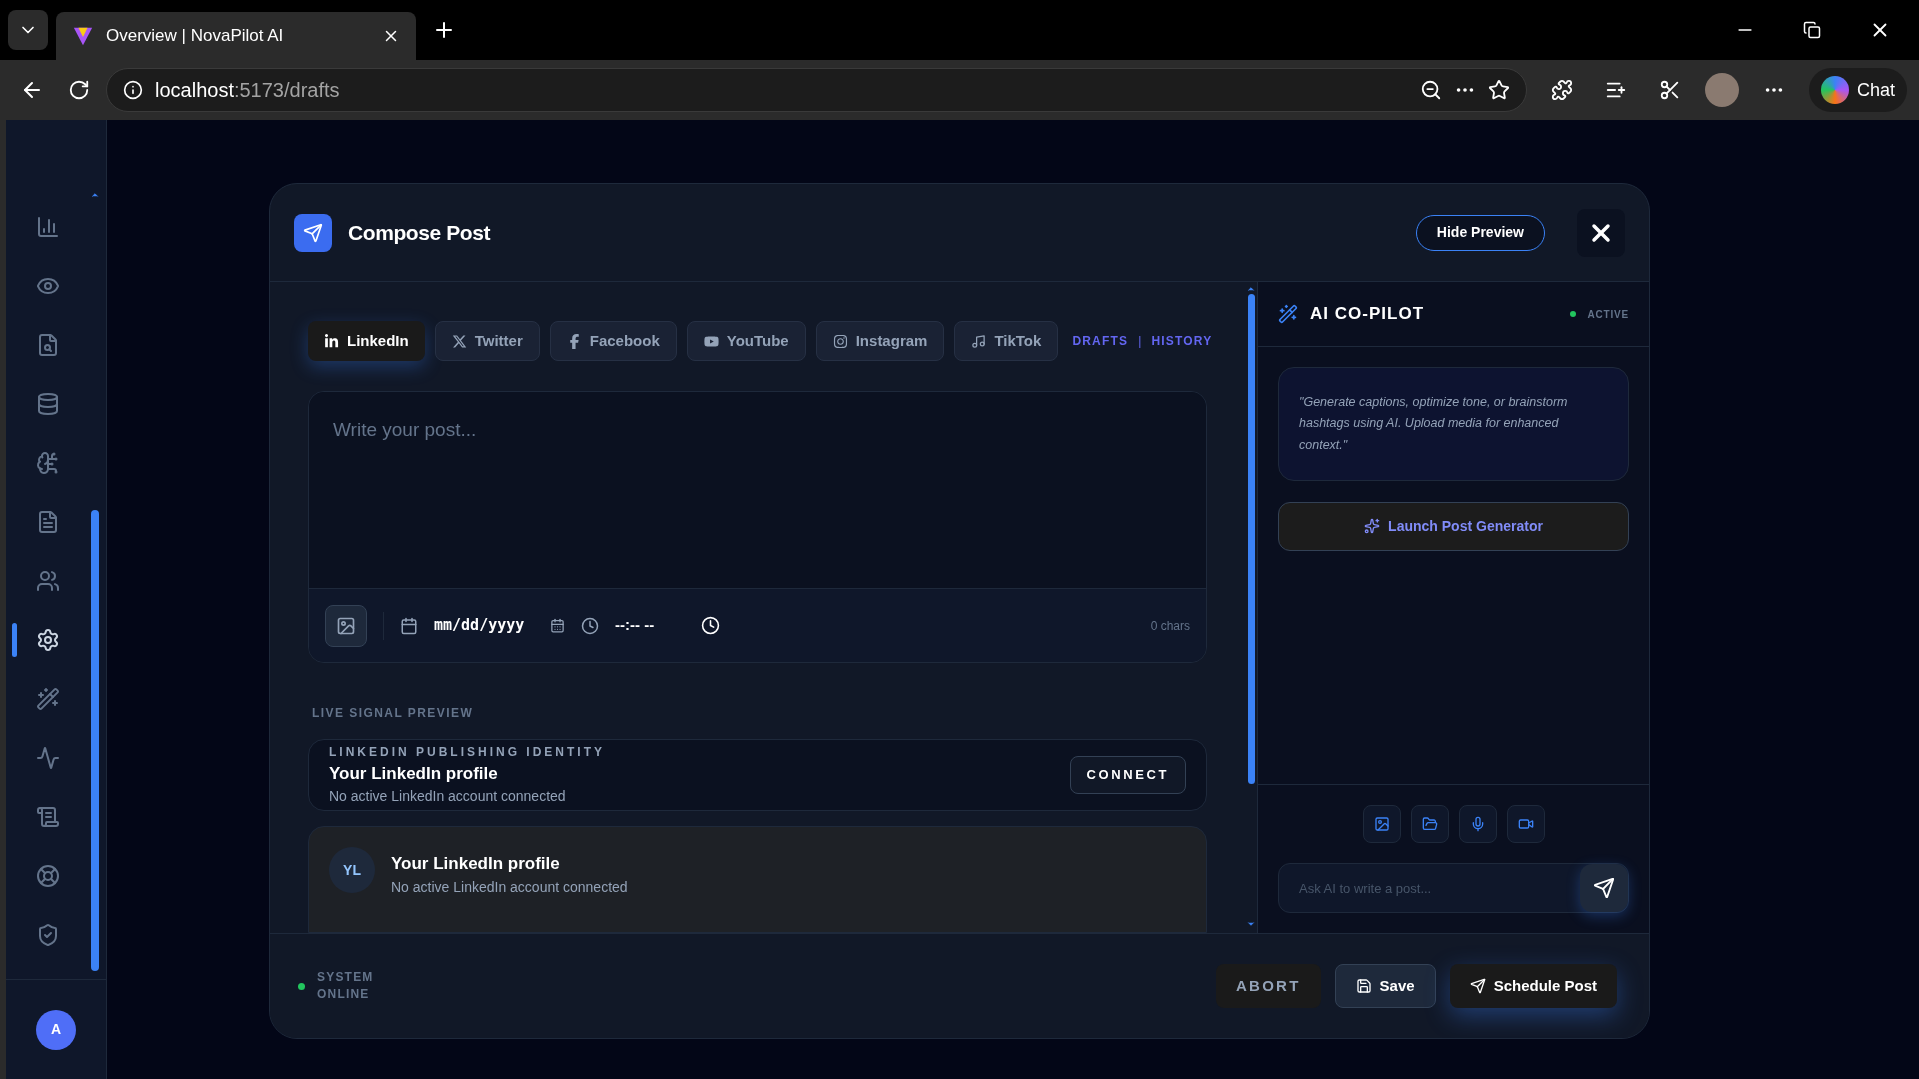 Image resolution: width=1919 pixels, height=1079 pixels. I want to click on shield-icon, so click(48, 935).